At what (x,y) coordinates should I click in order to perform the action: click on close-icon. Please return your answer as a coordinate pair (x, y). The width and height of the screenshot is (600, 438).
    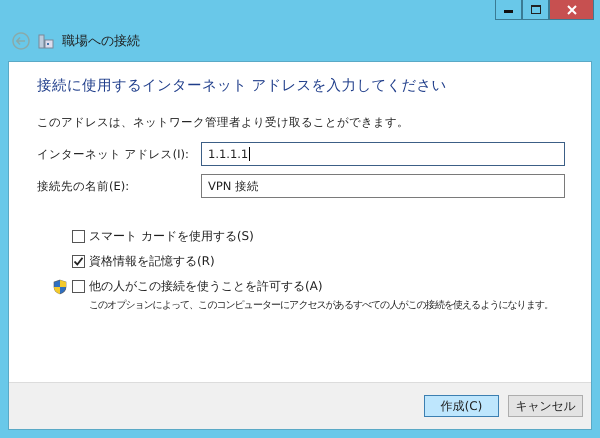
    Looking at the image, I should click on (571, 9).